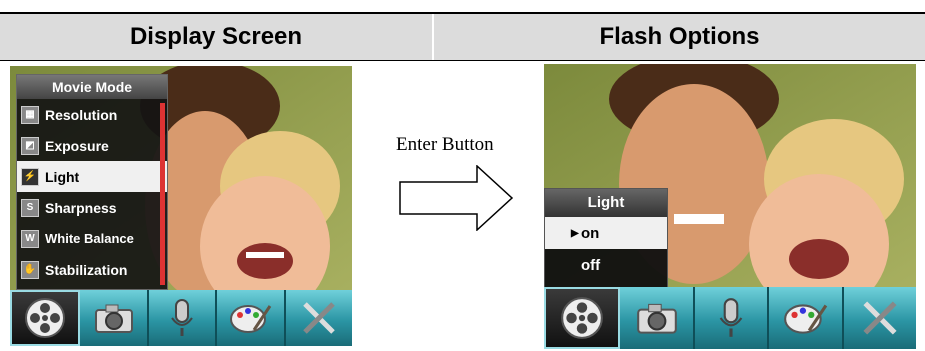  I want to click on menu-item-white-balance: W White Balance, so click(92, 238).